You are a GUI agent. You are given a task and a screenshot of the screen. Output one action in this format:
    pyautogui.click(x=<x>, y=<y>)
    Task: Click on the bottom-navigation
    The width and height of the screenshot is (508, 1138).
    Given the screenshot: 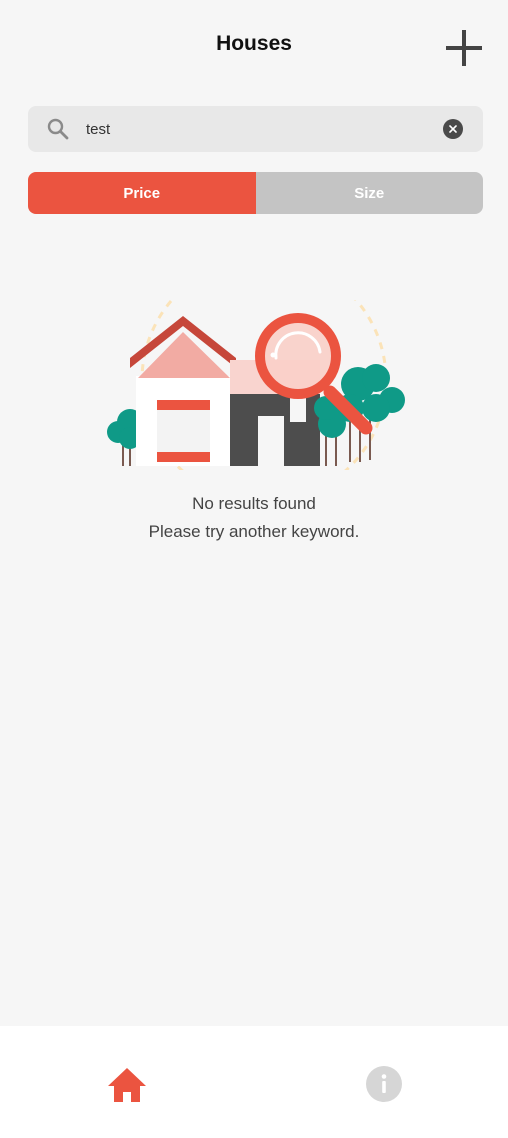 What is the action you would take?
    pyautogui.click(x=254, y=1082)
    